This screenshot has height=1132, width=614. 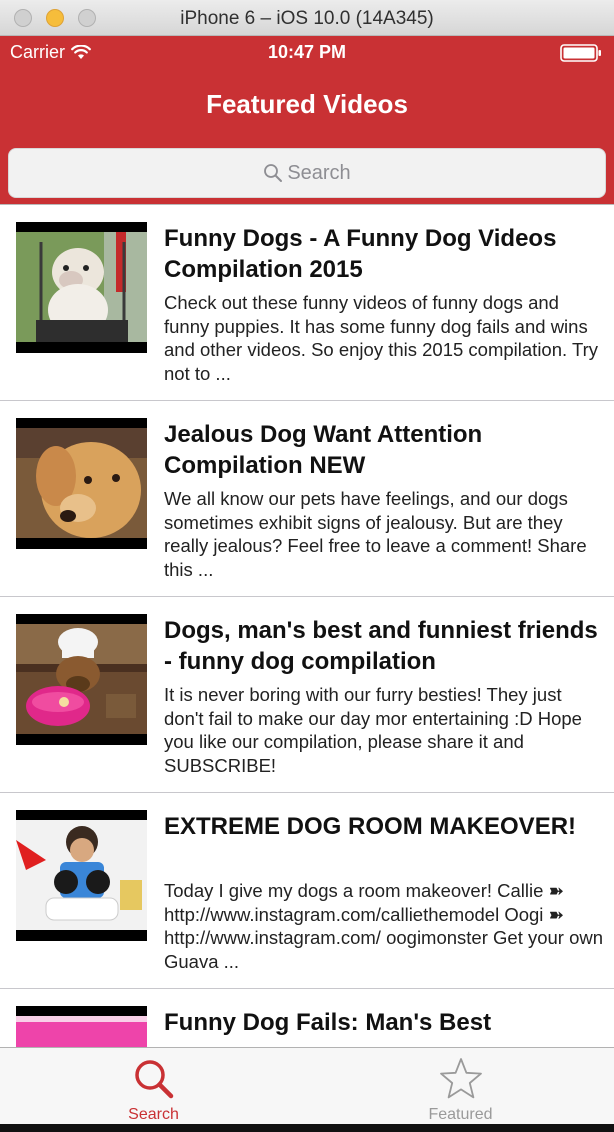 I want to click on search-bar: Search, so click(x=307, y=173).